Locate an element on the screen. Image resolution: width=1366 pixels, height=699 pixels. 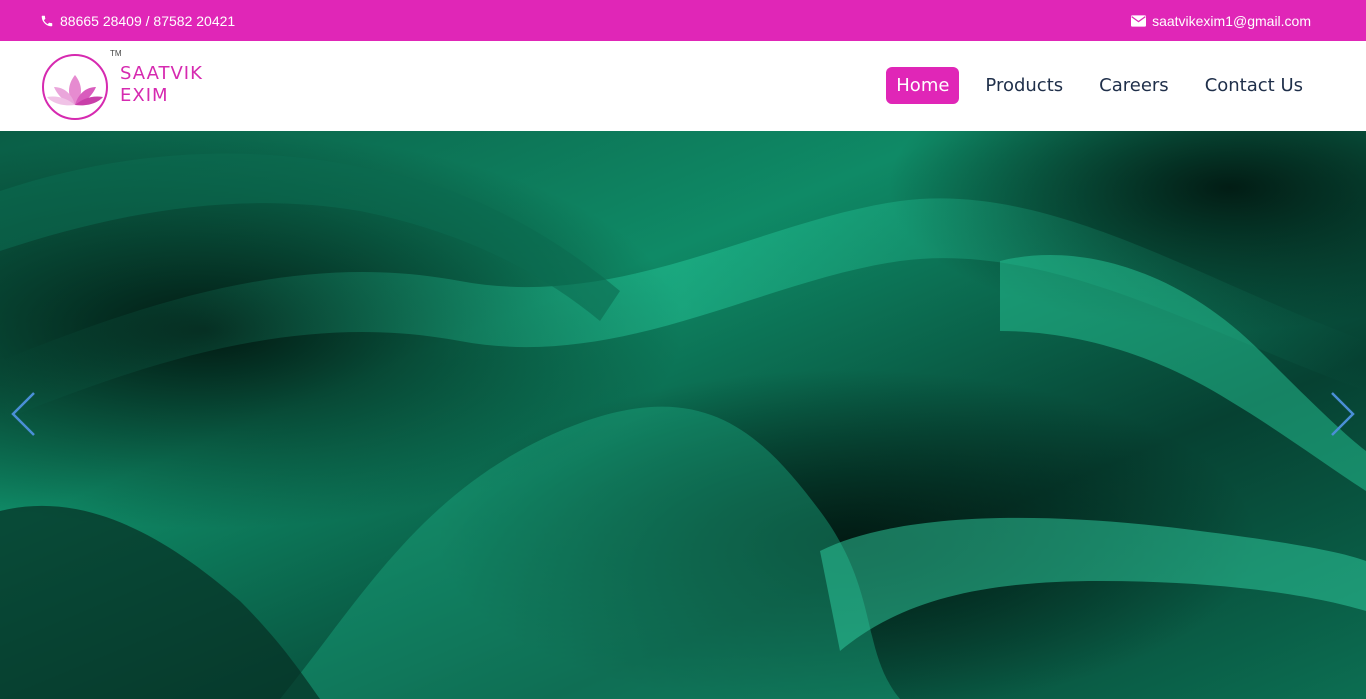
lotus-logo-icon is located at coordinates (75, 87).